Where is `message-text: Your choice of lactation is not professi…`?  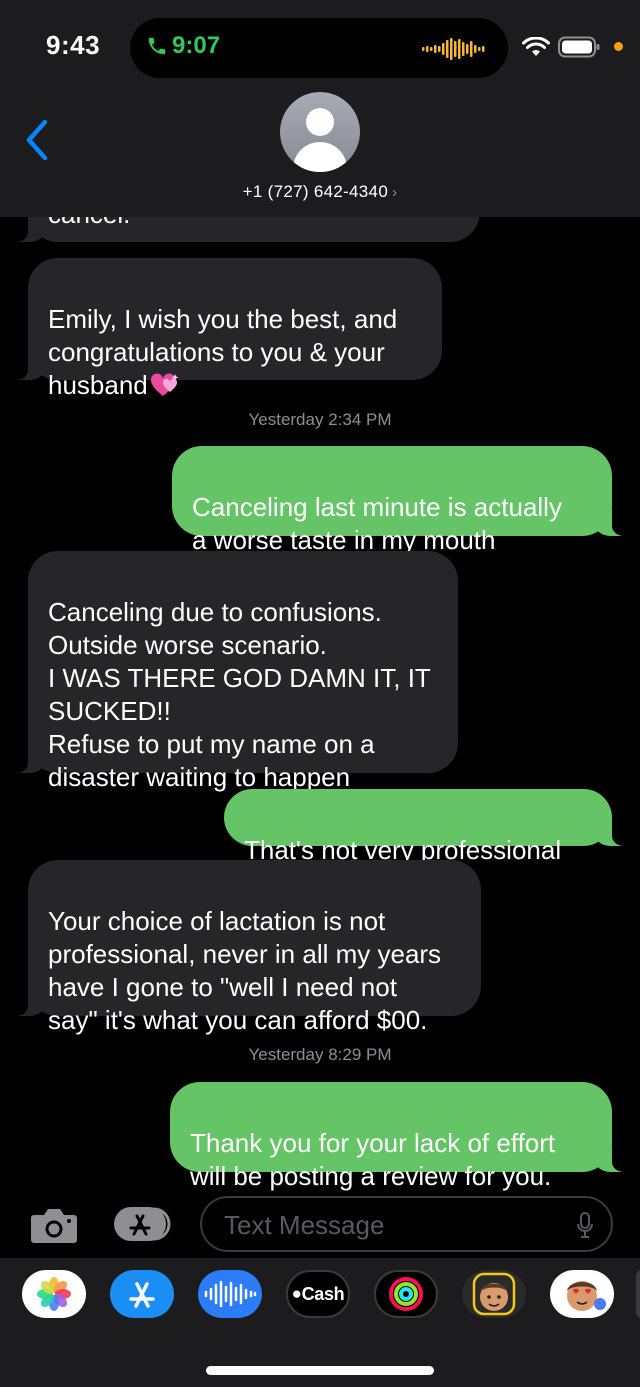
message-text: Your choice of lactation is not professi… is located at coordinates (245, 970).